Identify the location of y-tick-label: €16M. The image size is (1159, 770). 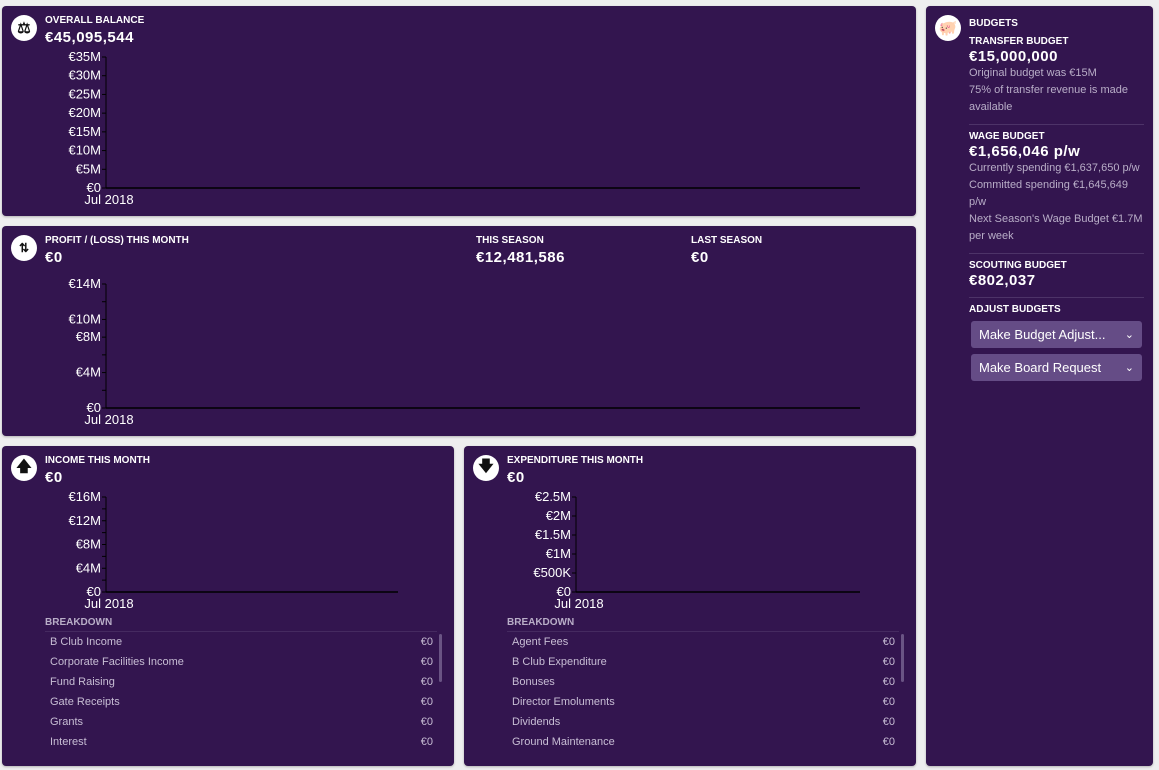
(84, 496).